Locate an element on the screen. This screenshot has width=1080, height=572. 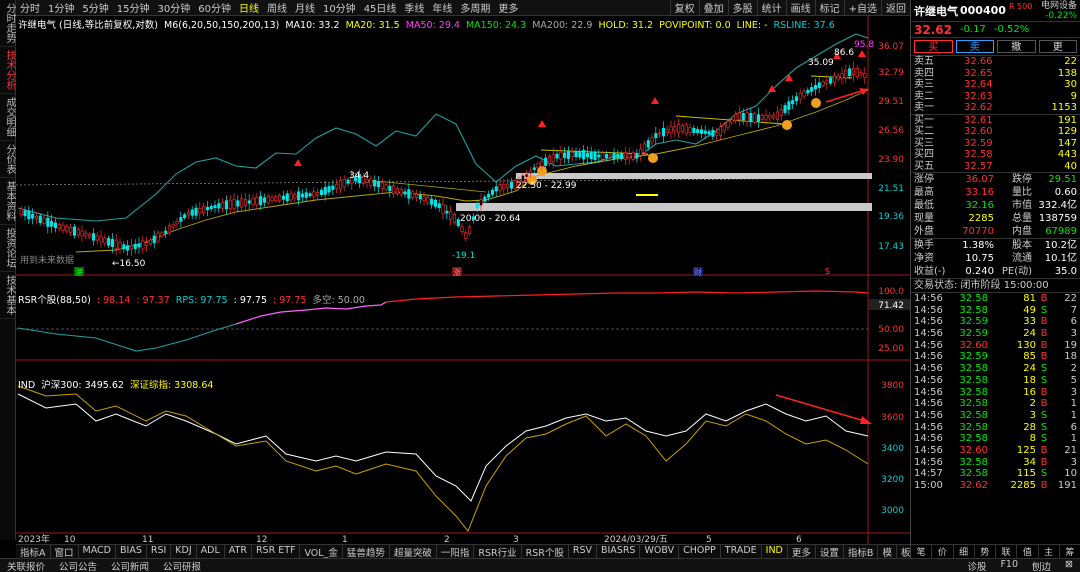
sidebar-tab-2: 细 is located at coordinates (964, 551).